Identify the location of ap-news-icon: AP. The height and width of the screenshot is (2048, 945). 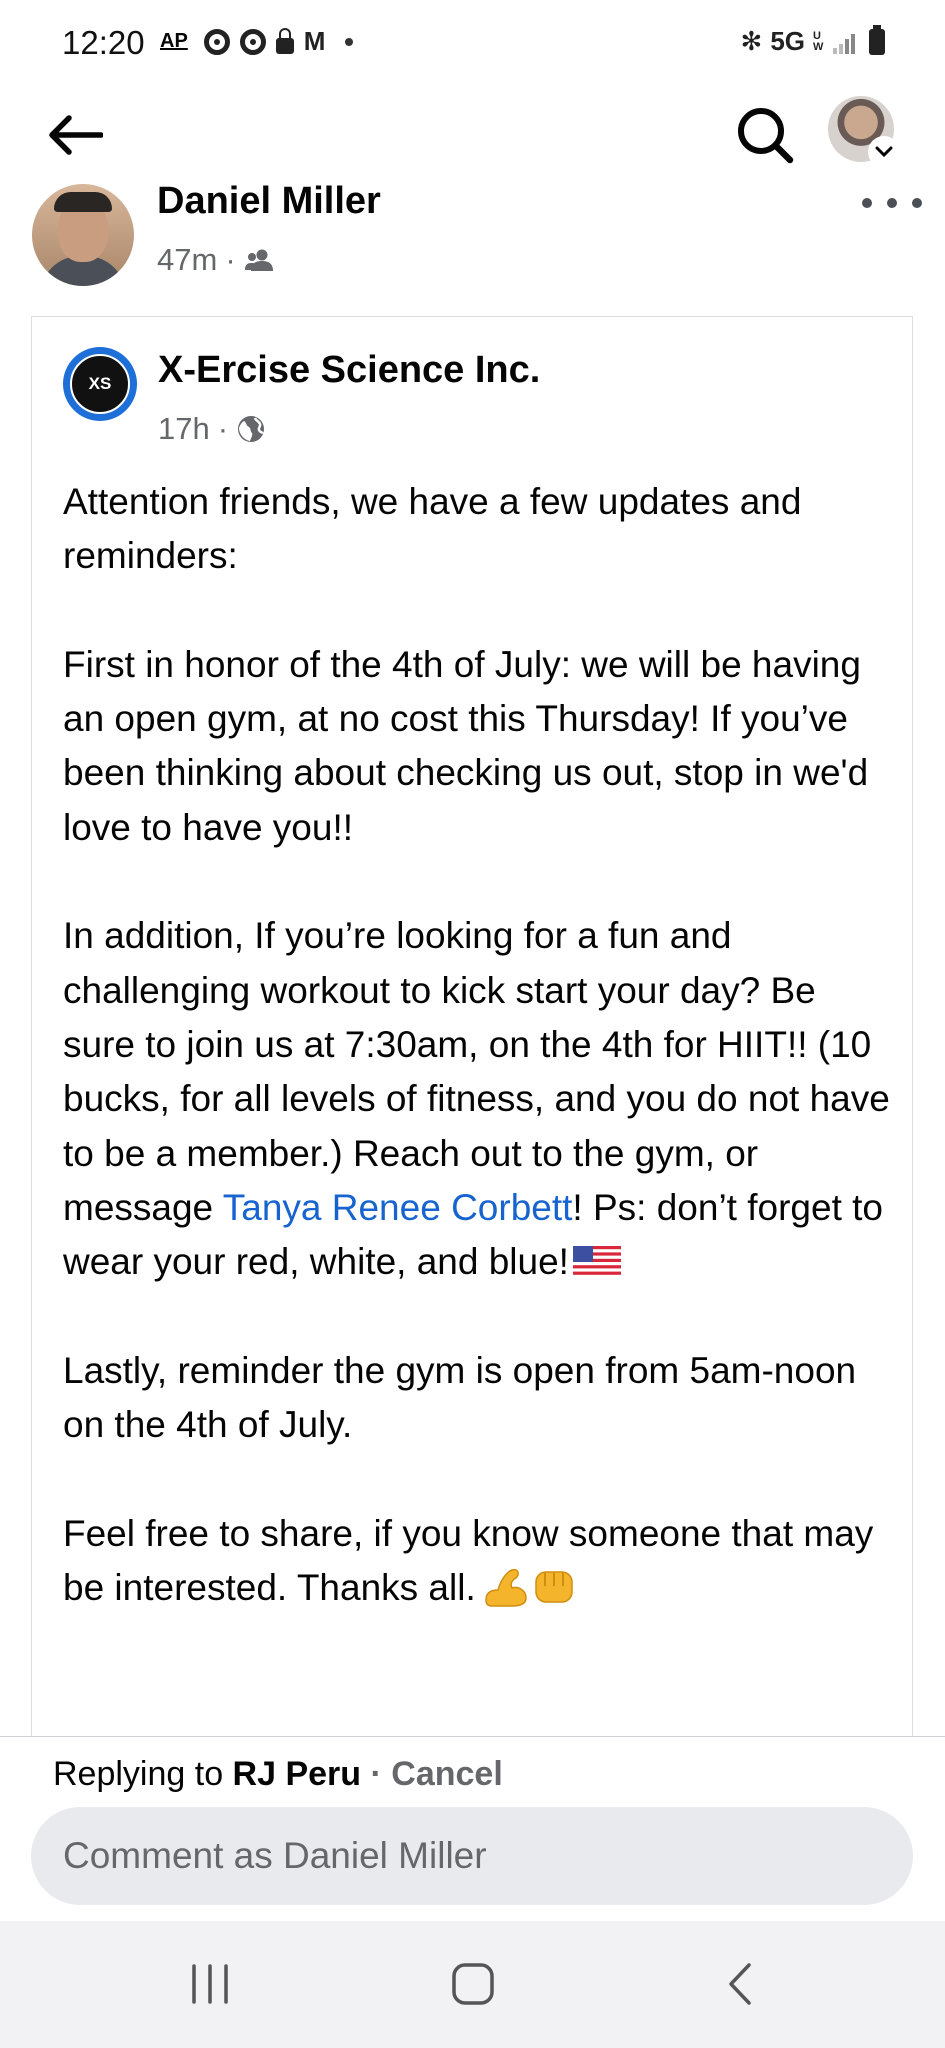
(174, 41).